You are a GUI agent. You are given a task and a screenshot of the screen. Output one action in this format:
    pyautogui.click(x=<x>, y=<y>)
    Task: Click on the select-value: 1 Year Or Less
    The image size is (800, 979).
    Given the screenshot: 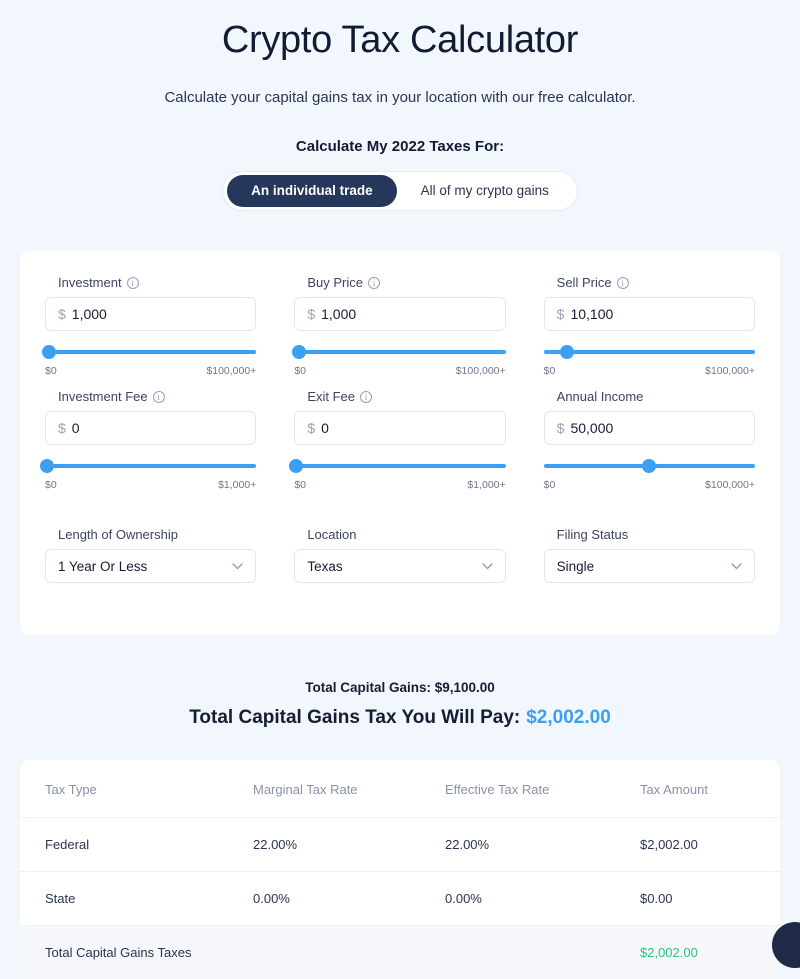 What is the action you would take?
    pyautogui.click(x=102, y=566)
    